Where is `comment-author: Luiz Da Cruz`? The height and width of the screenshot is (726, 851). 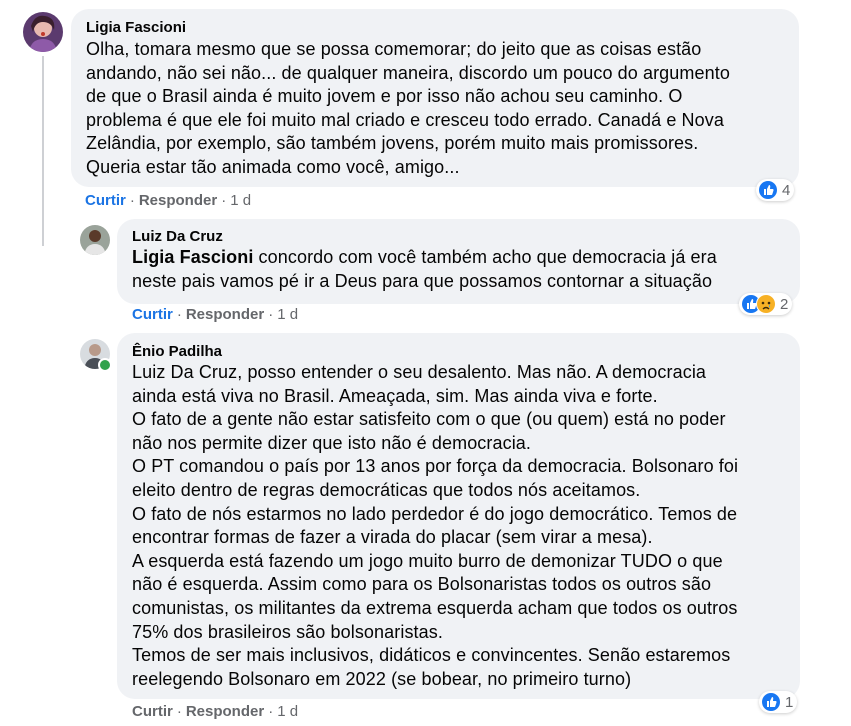 comment-author: Luiz Da Cruz is located at coordinates (177, 236).